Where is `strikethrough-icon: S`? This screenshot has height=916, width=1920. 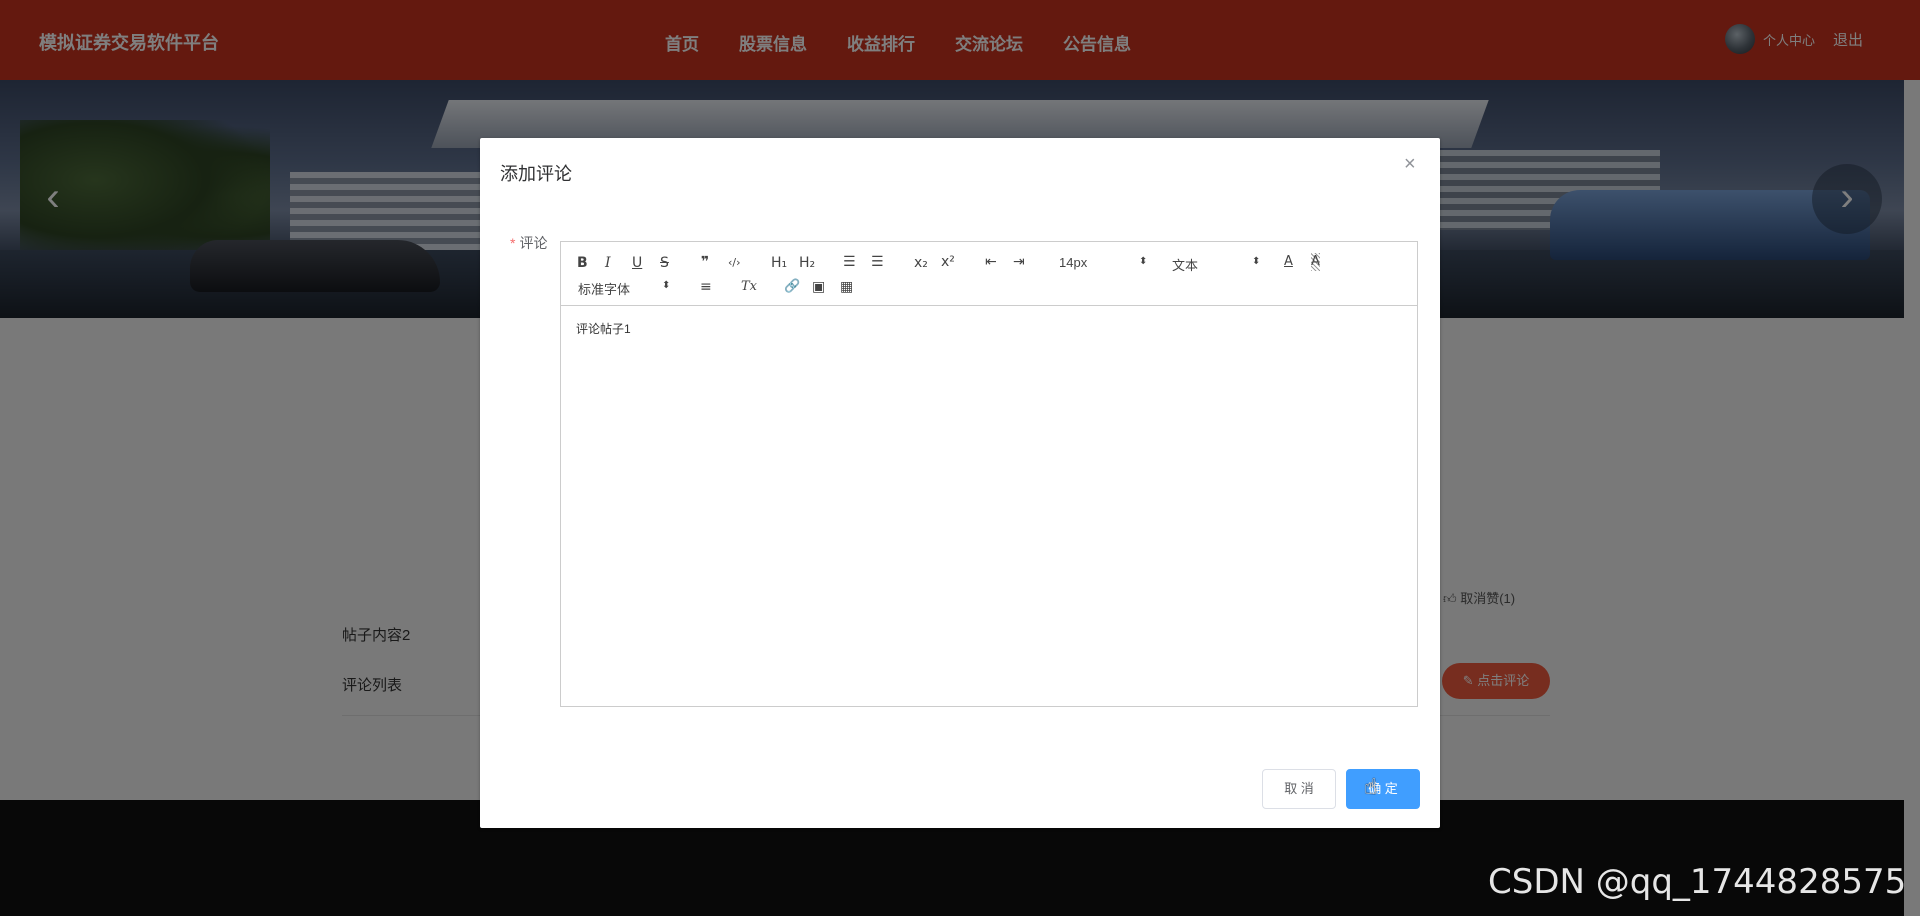
strikethrough-icon: S is located at coordinates (664, 263).